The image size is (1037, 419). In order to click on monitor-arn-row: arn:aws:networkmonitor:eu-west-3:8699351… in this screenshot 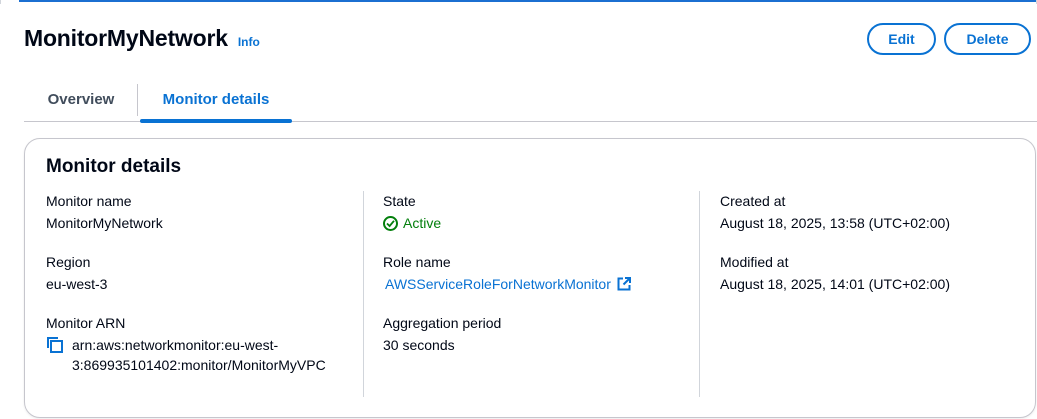, I will do `click(204, 355)`.